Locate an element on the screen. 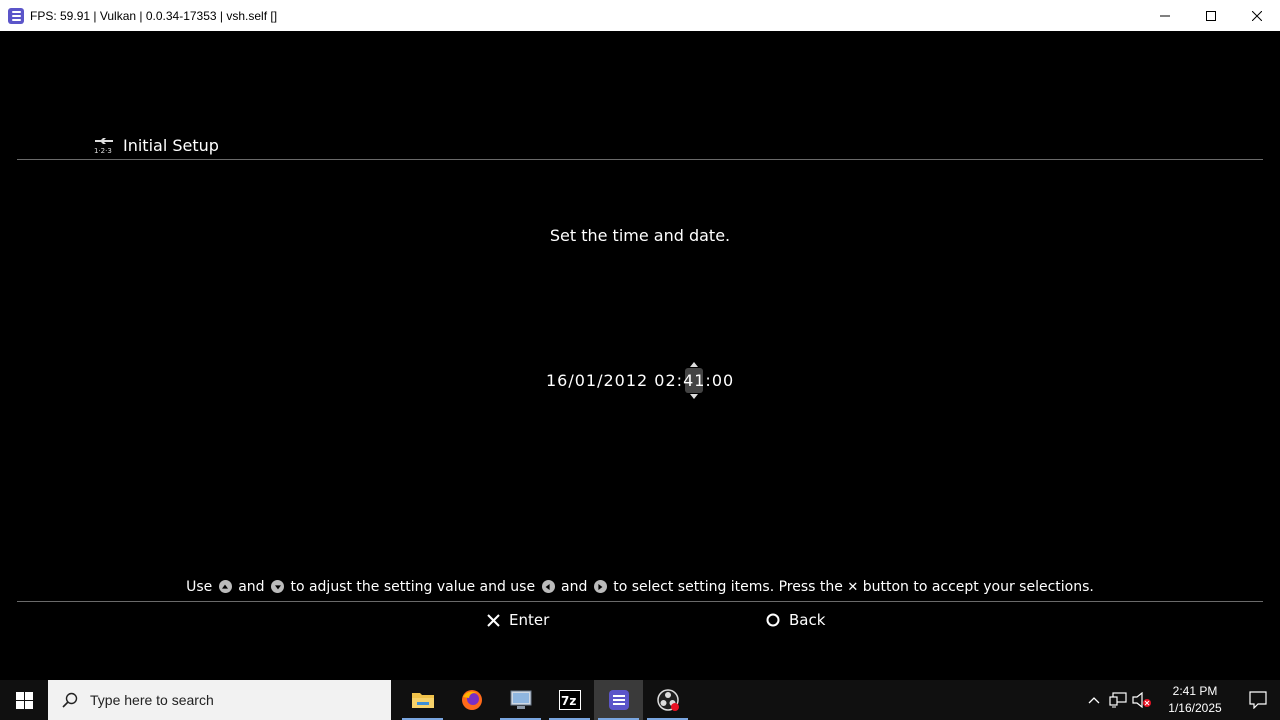 The height and width of the screenshot is (720, 1280). svg-text: 7z is located at coordinates (568, 701).